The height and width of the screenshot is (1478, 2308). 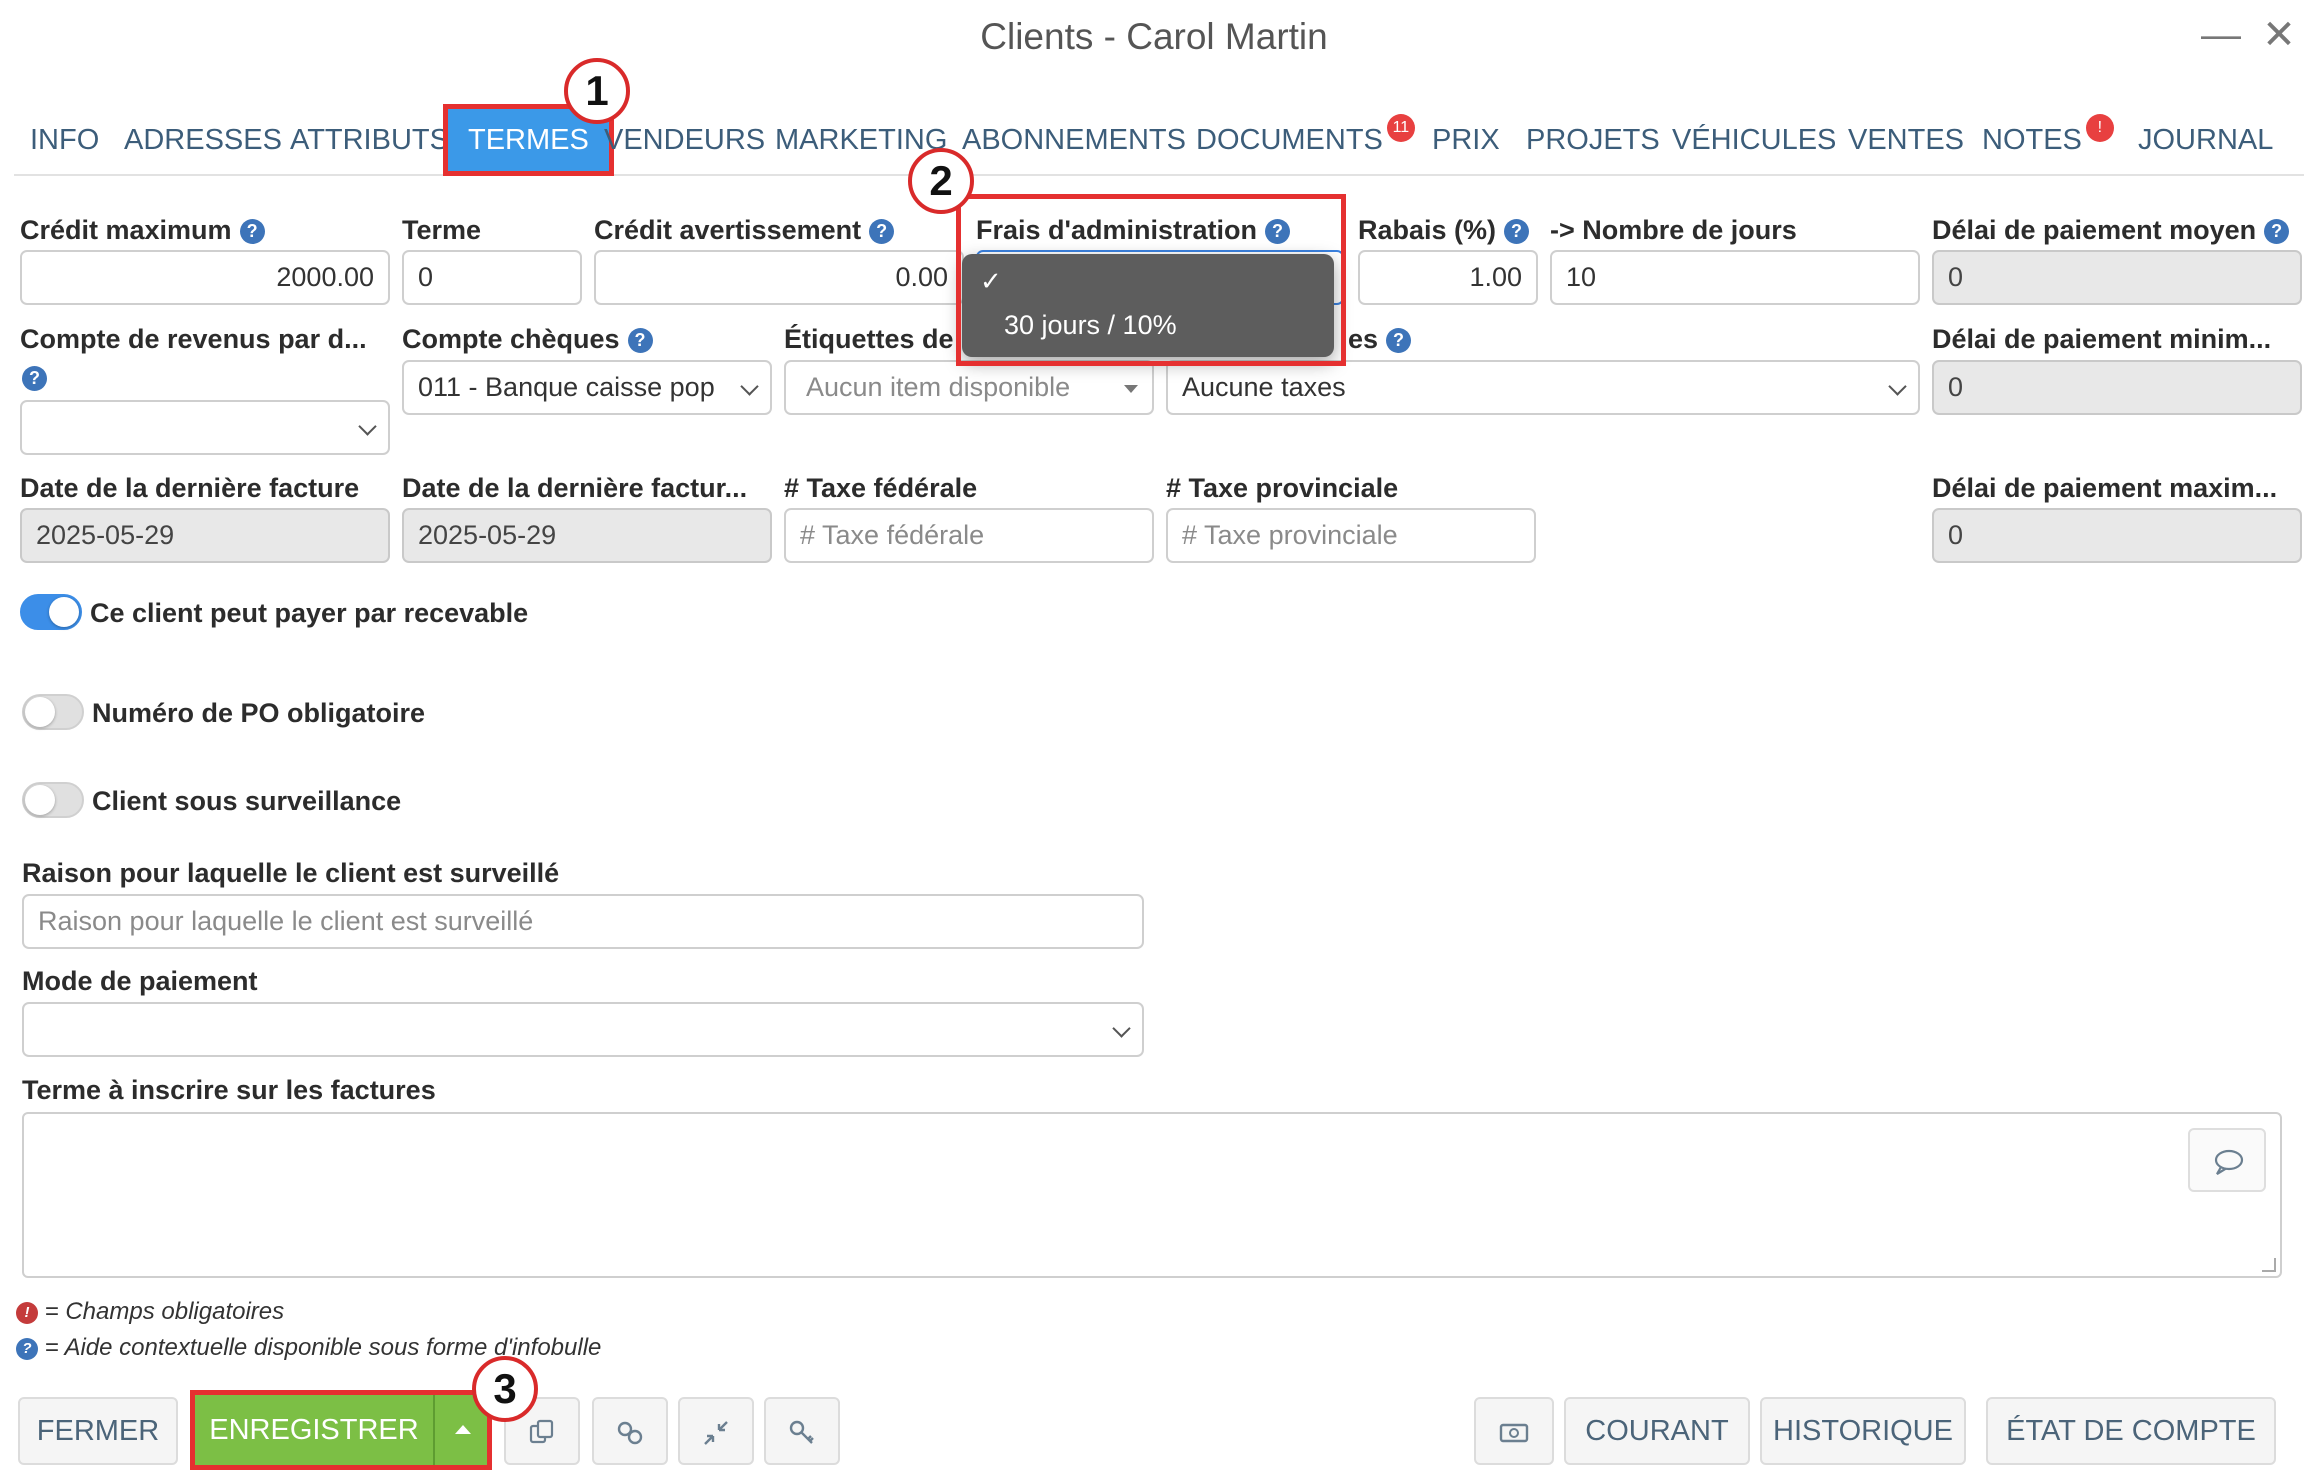 What do you see at coordinates (684, 140) in the screenshot?
I see `tab-vendeurs: VENDEURS` at bounding box center [684, 140].